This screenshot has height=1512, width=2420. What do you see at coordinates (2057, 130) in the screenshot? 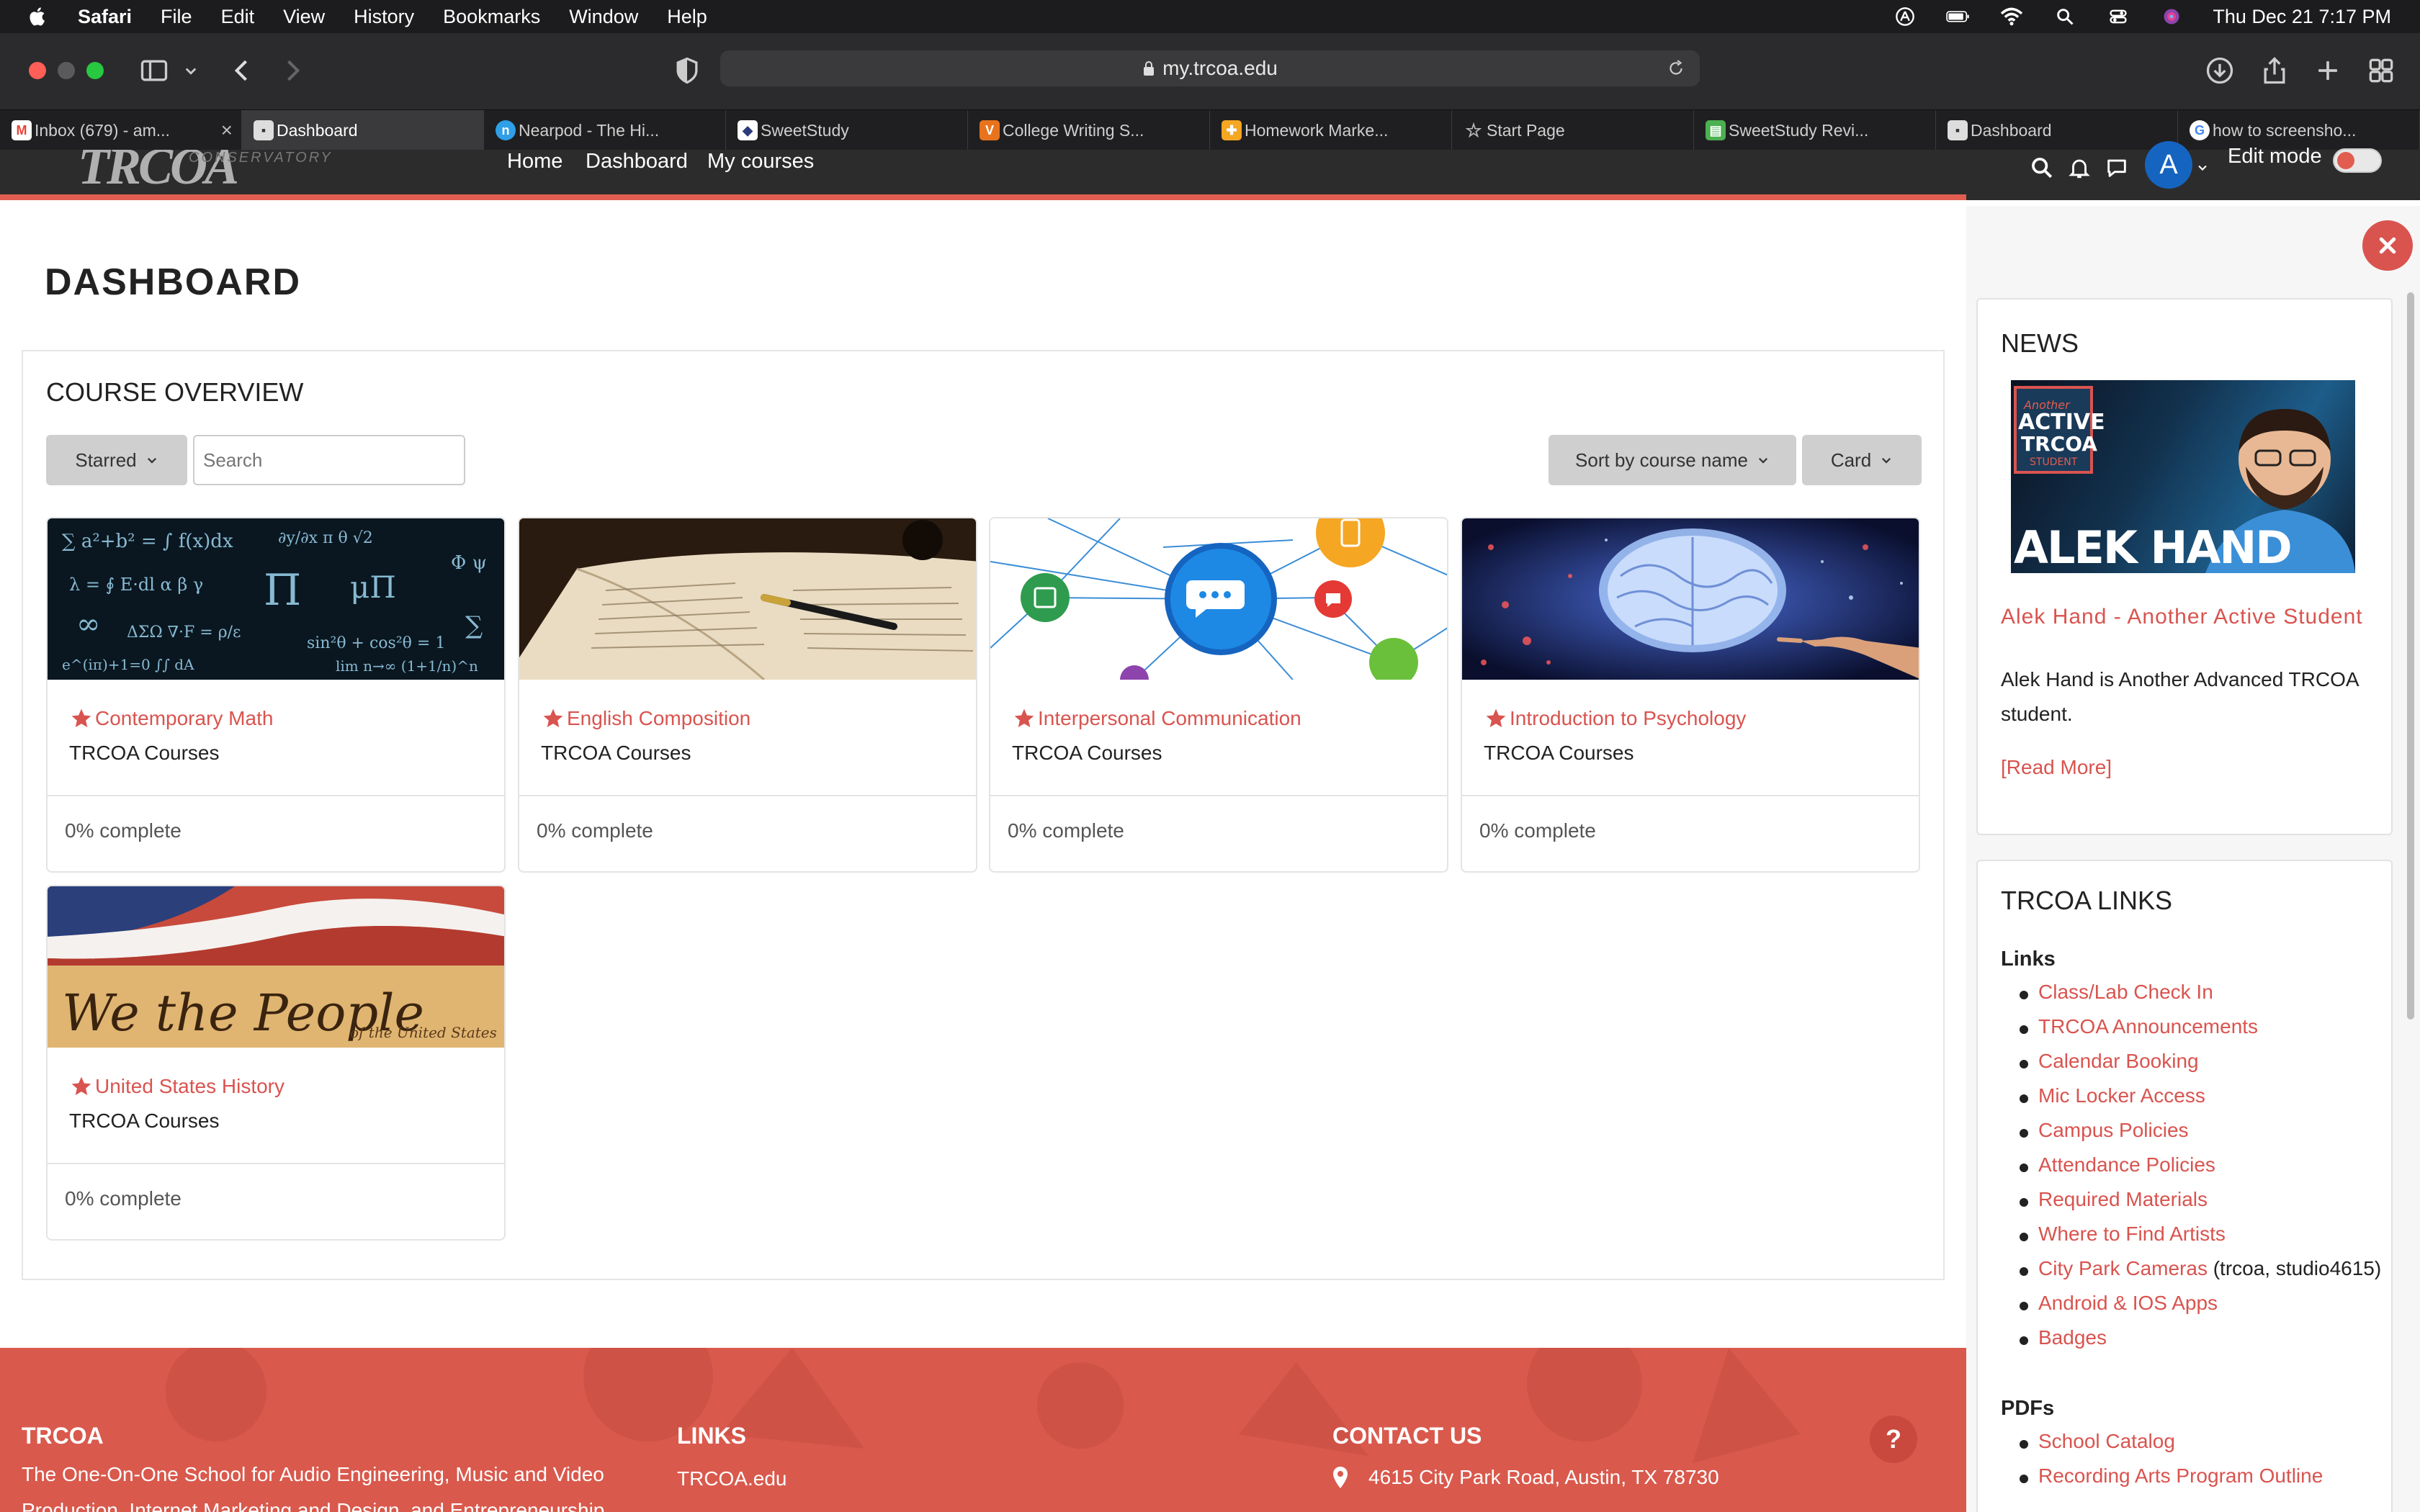
I see `tab-dashboard-2: ▪ Dashboard` at bounding box center [2057, 130].